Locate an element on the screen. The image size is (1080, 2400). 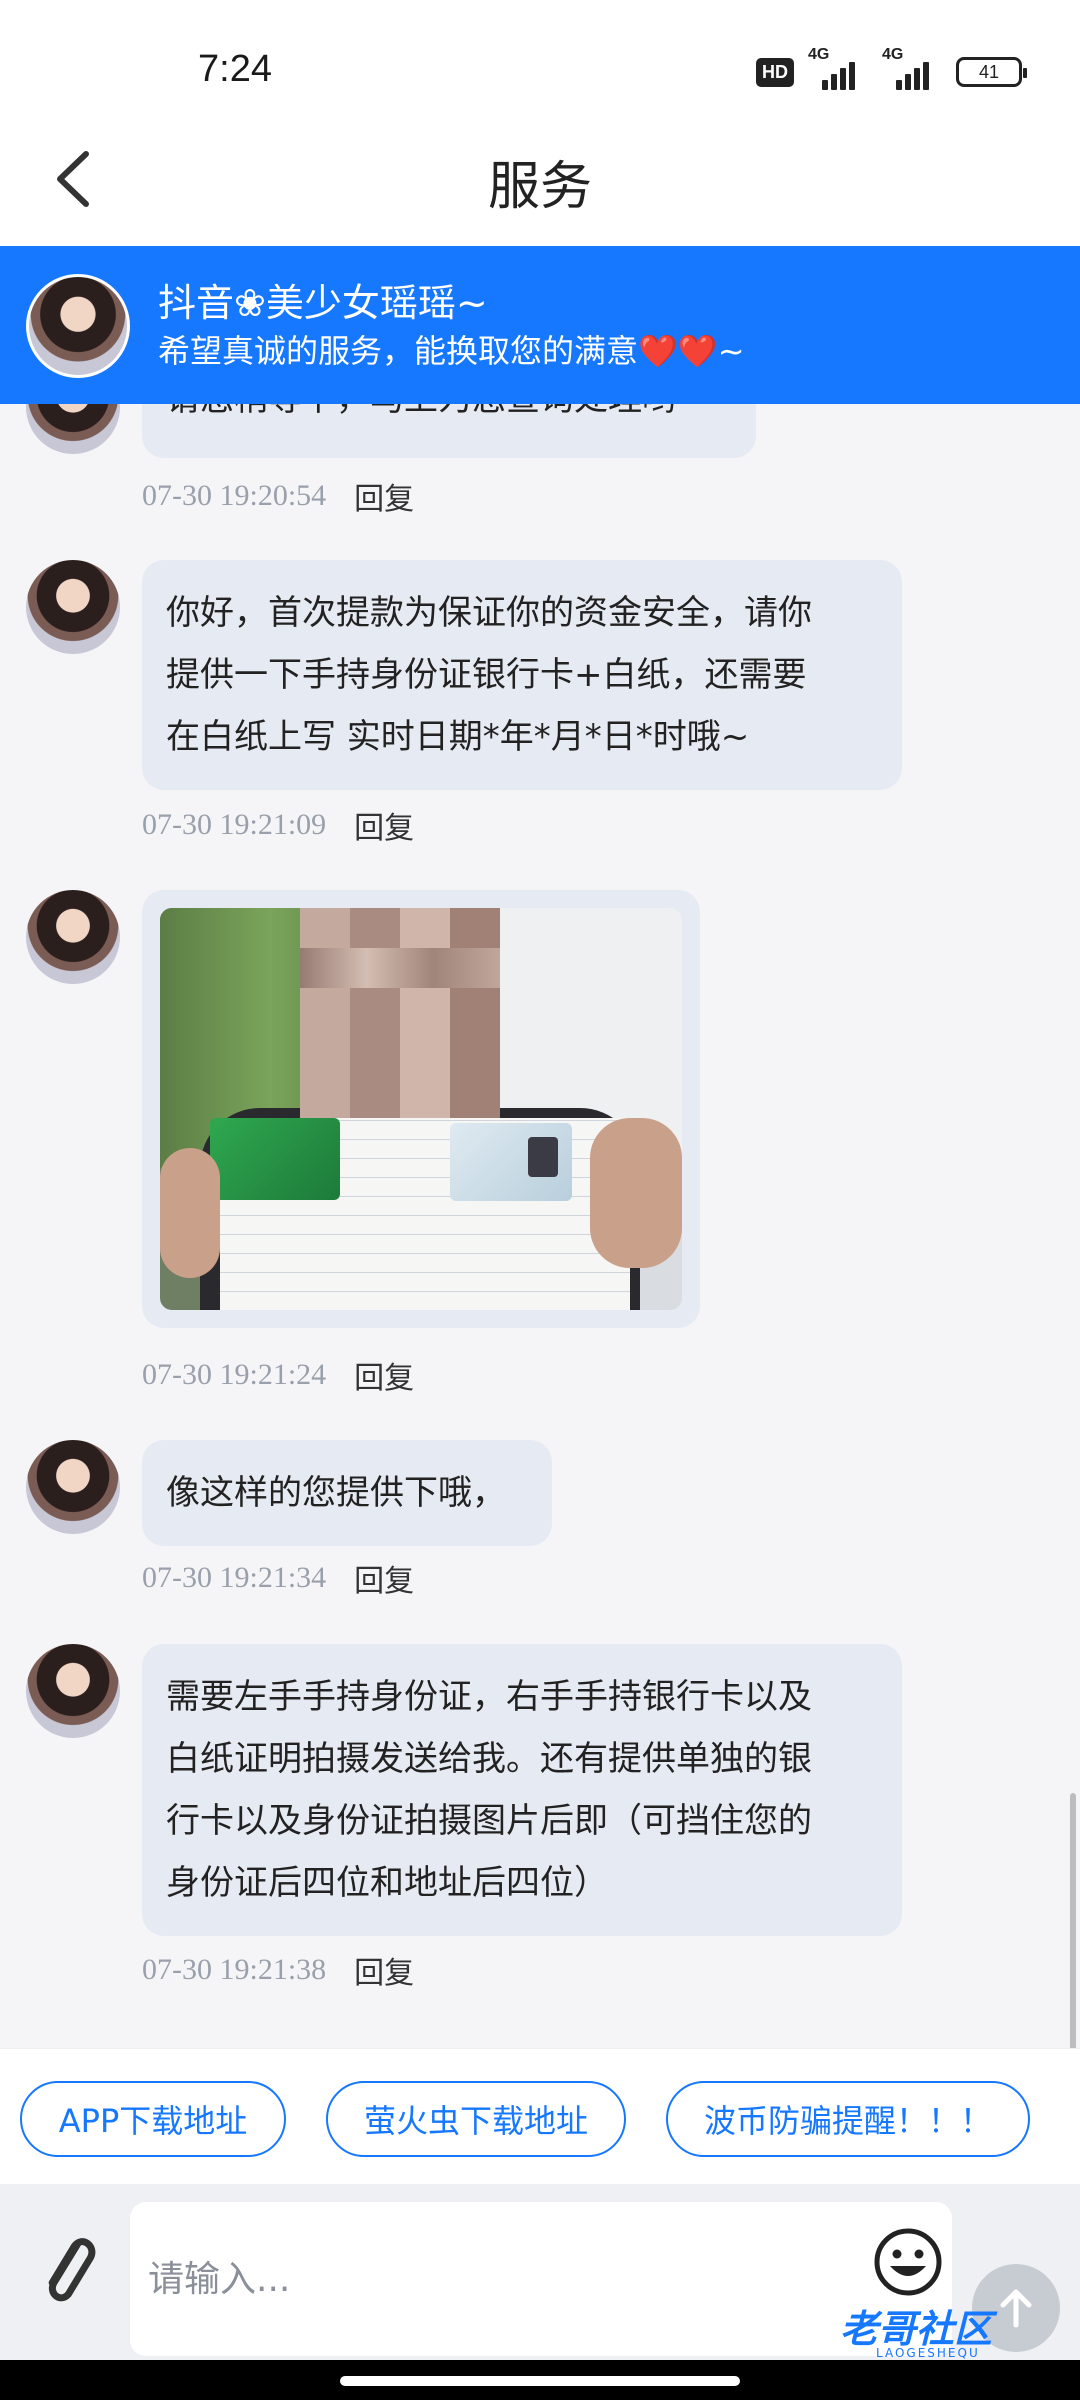
bank-card-image is located at coordinates (275, 1159).